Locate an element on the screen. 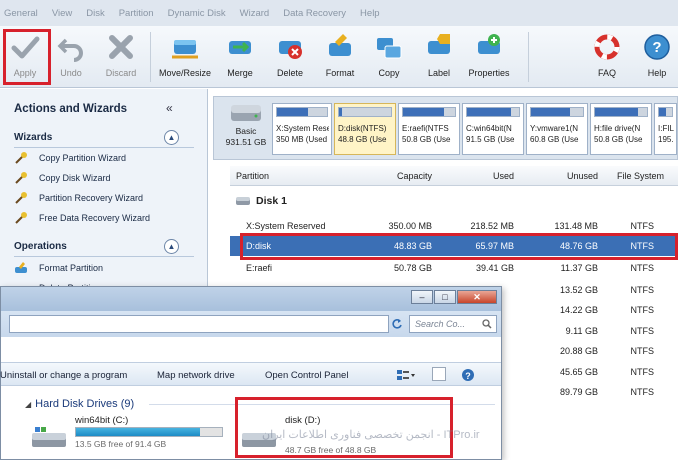 The image size is (678, 460). disk-1-row: Disk 1 is located at coordinates (261, 201).